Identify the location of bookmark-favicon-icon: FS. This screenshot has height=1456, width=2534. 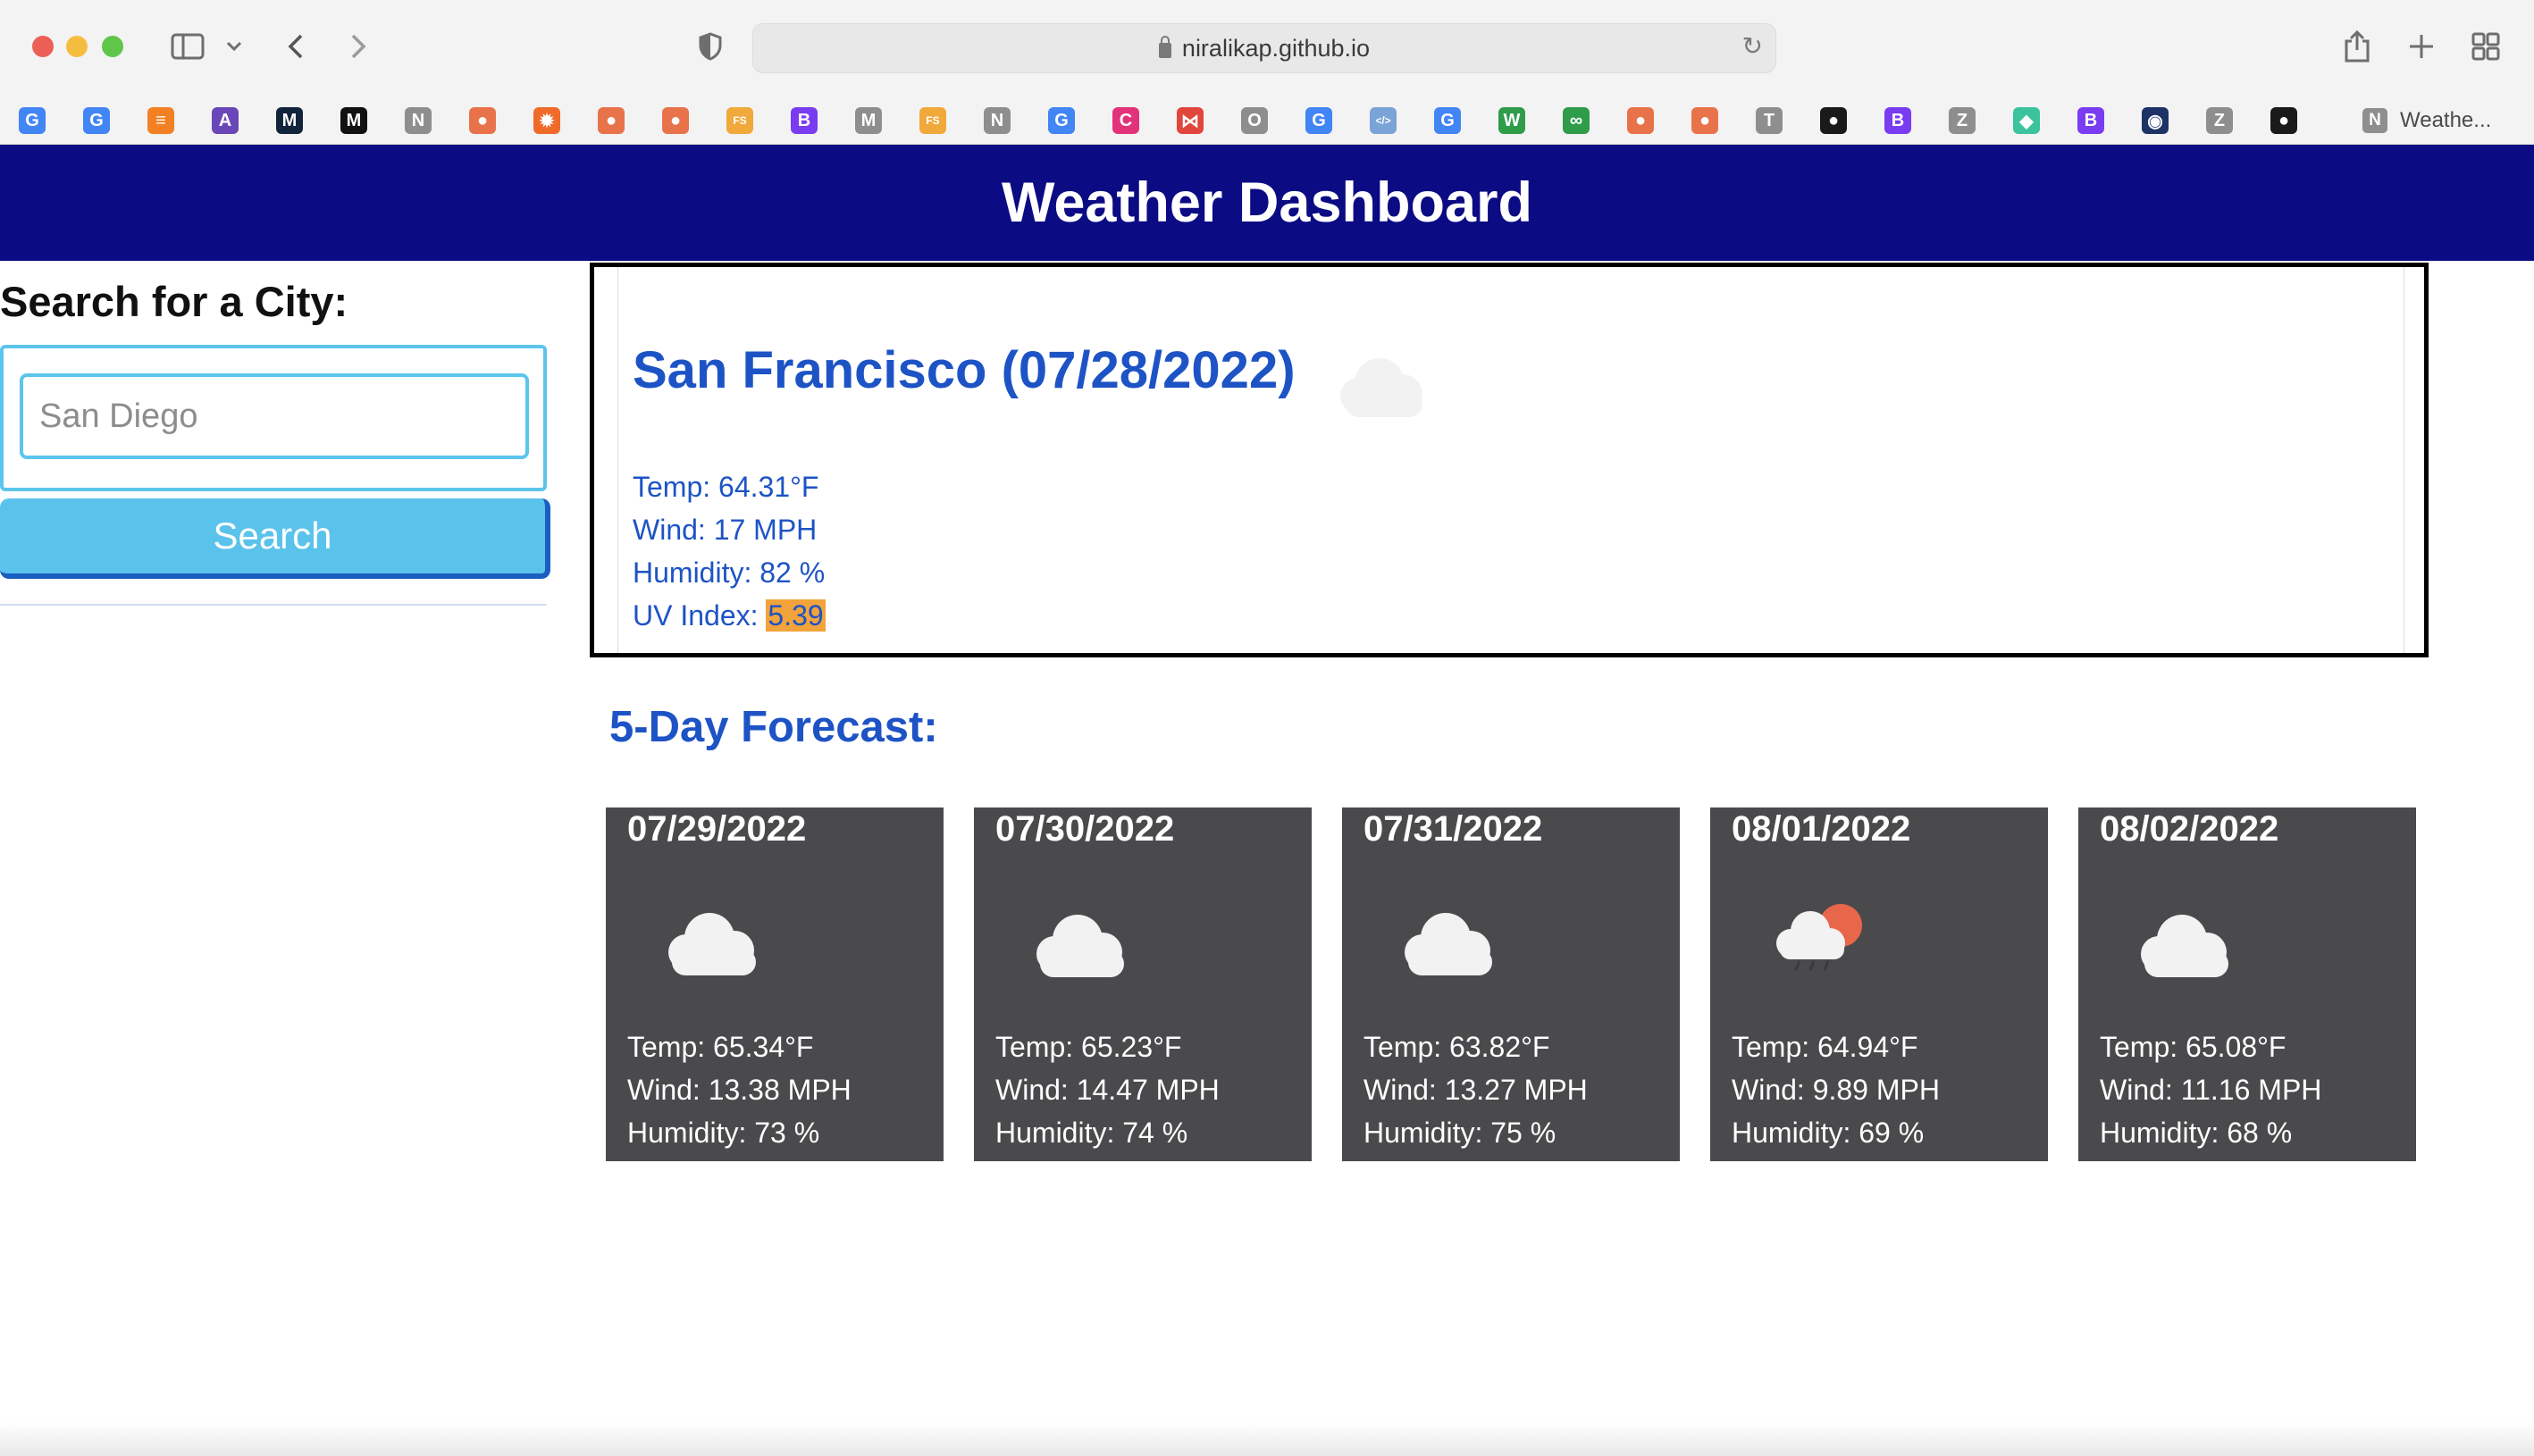
(739, 120).